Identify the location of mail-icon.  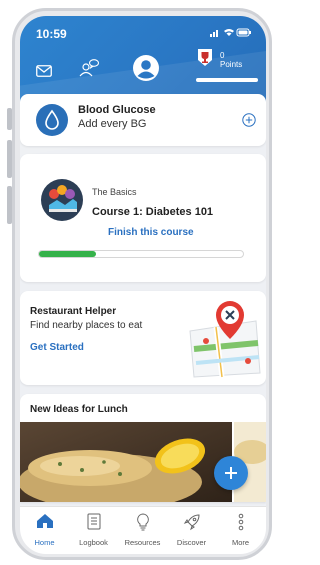
(44, 73).